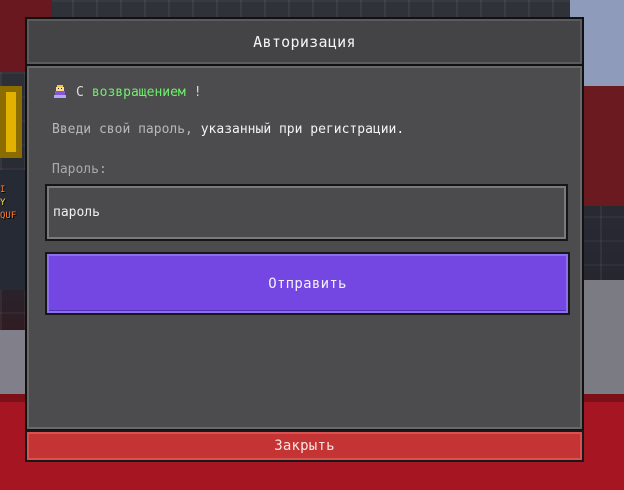 The width and height of the screenshot is (624, 490). What do you see at coordinates (603, 146) in the screenshot?
I see `right-red-block` at bounding box center [603, 146].